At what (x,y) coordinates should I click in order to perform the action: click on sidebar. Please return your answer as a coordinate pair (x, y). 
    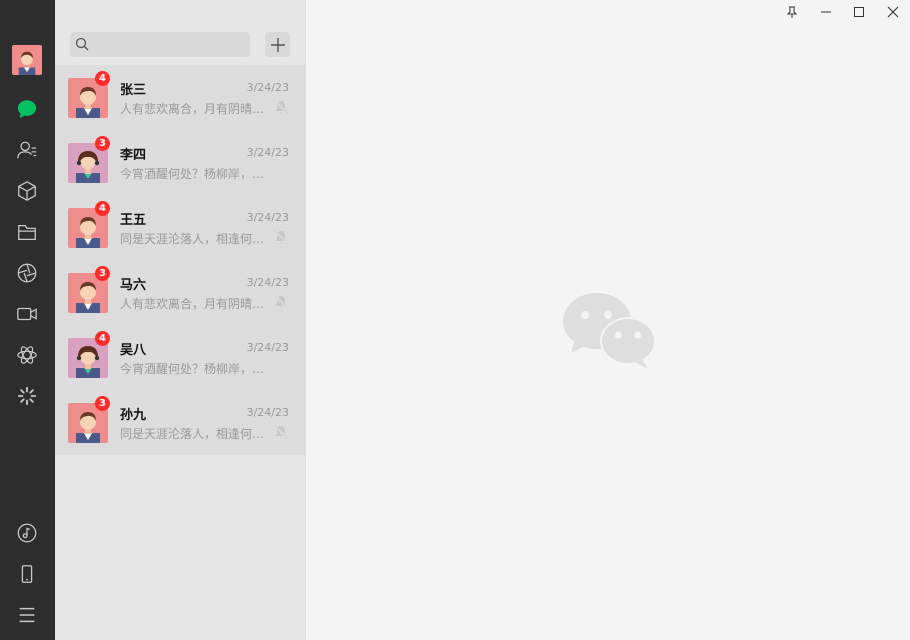
    Looking at the image, I should click on (27, 320).